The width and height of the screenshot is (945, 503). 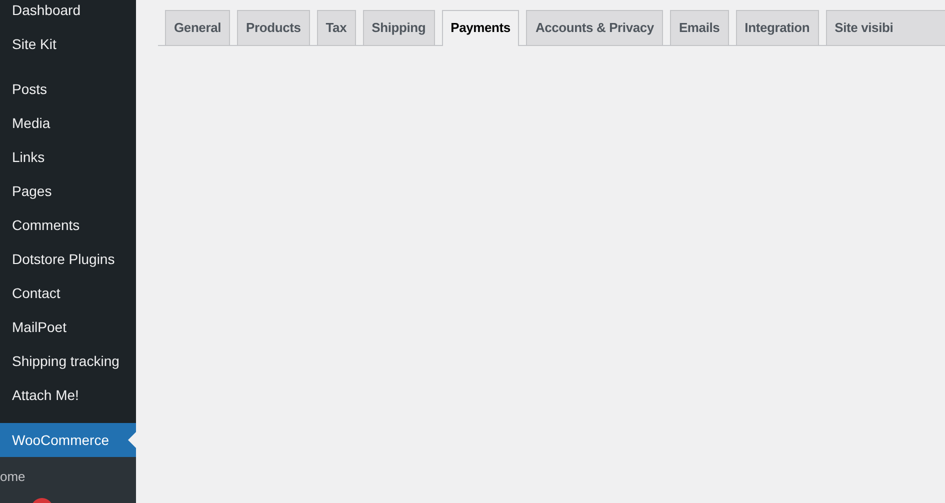 What do you see at coordinates (68, 157) in the screenshot?
I see `menu-item: Links` at bounding box center [68, 157].